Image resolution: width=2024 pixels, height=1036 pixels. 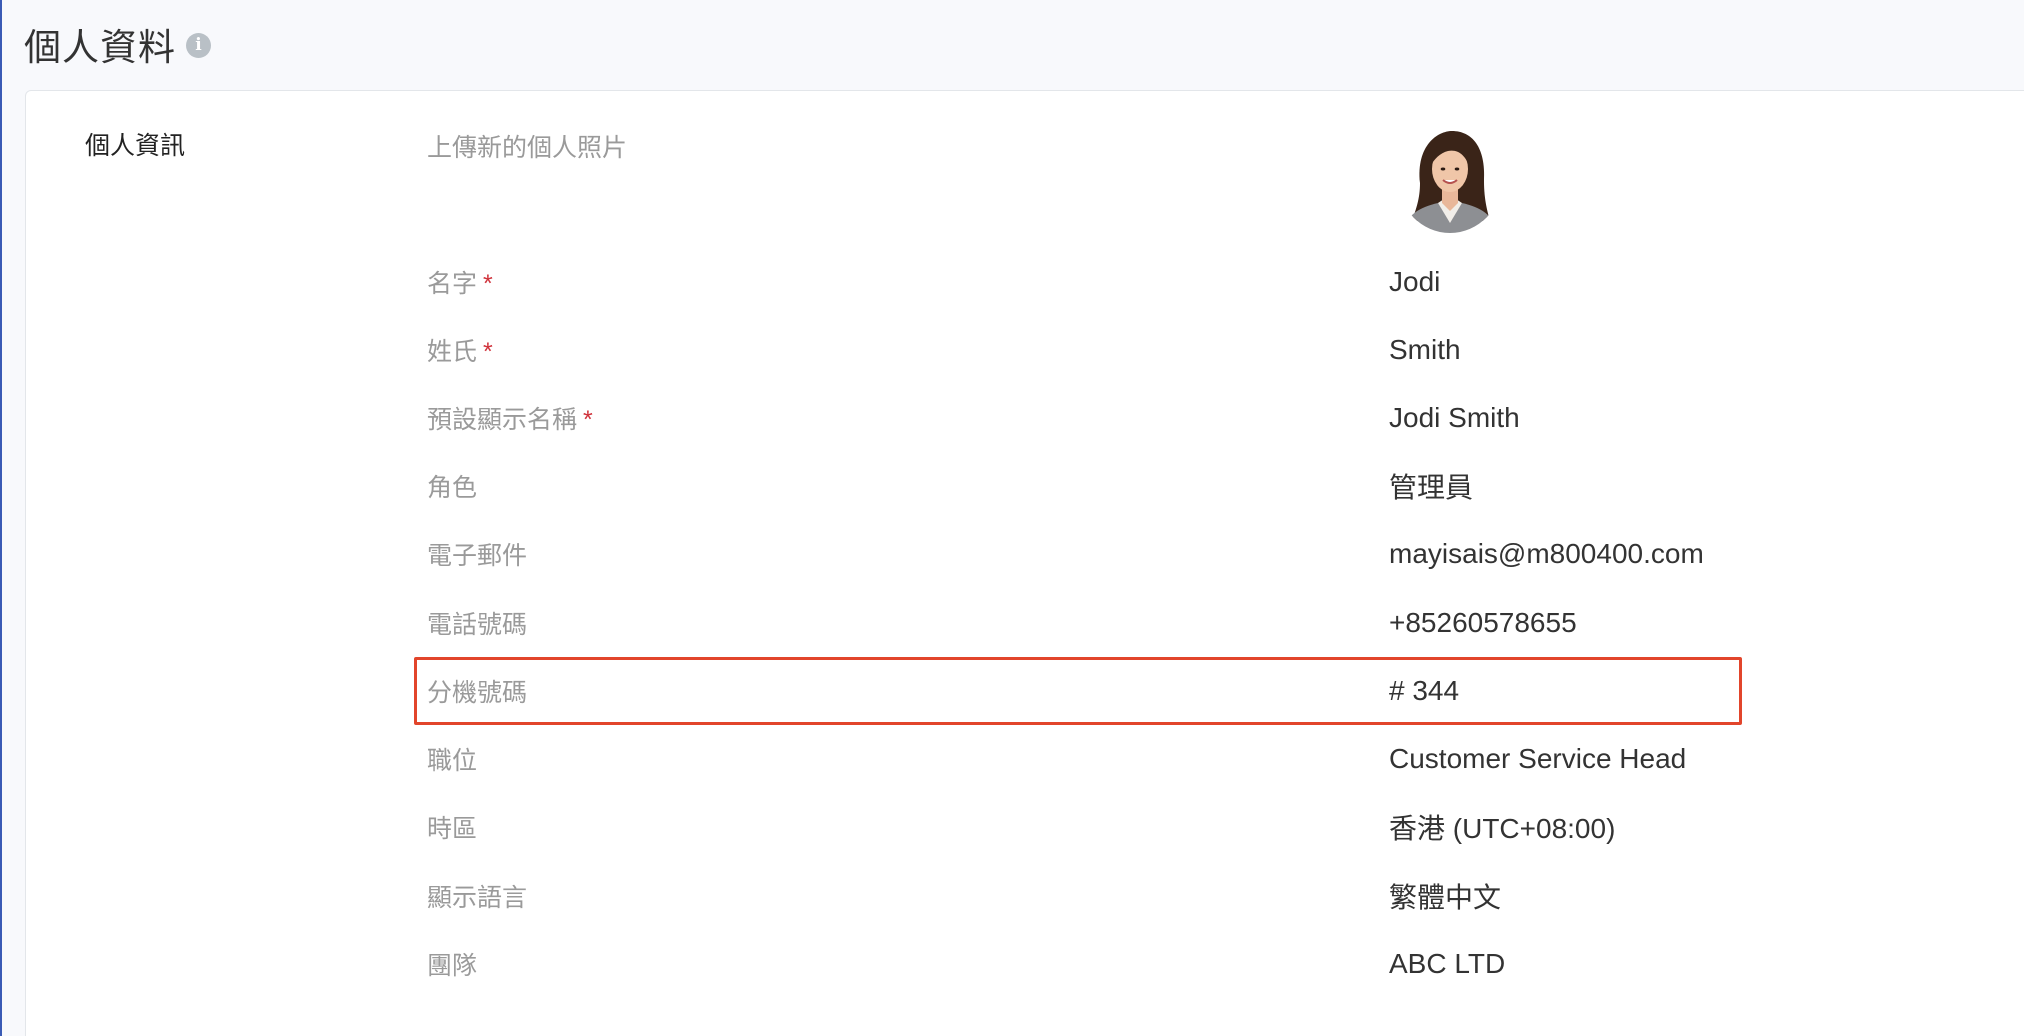 What do you see at coordinates (100, 47) in the screenshot?
I see `page-title: 個人資料` at bounding box center [100, 47].